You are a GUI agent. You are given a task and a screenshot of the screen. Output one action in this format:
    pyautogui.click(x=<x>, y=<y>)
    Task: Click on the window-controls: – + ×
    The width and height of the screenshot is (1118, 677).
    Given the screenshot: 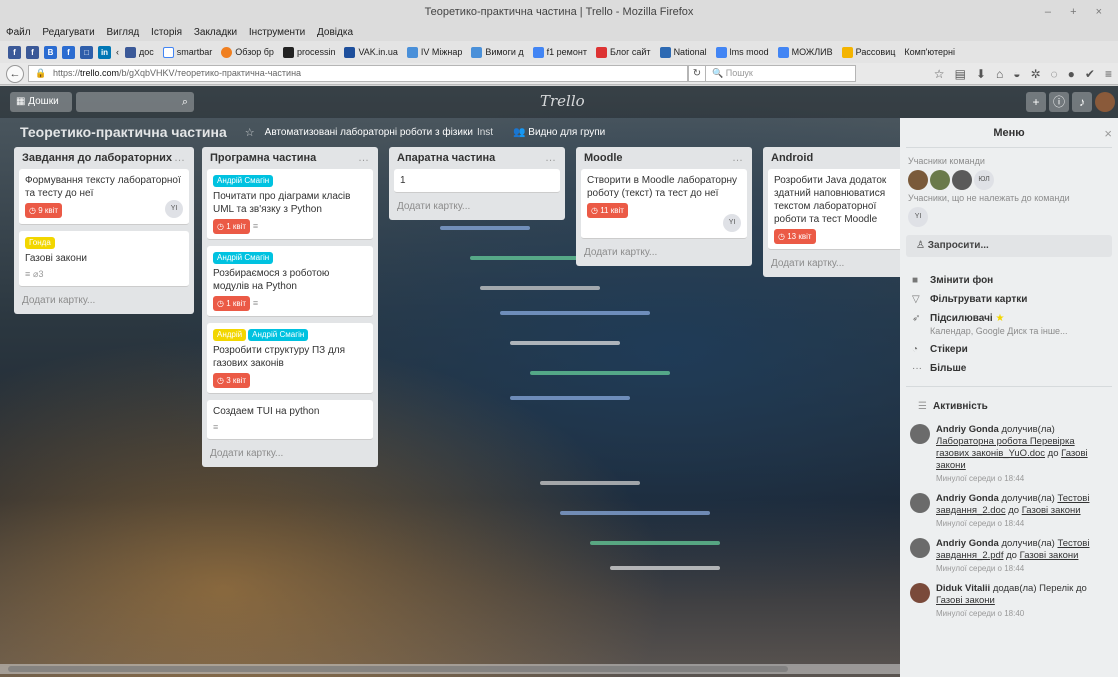 What is the action you would take?
    pyautogui.click(x=1077, y=12)
    